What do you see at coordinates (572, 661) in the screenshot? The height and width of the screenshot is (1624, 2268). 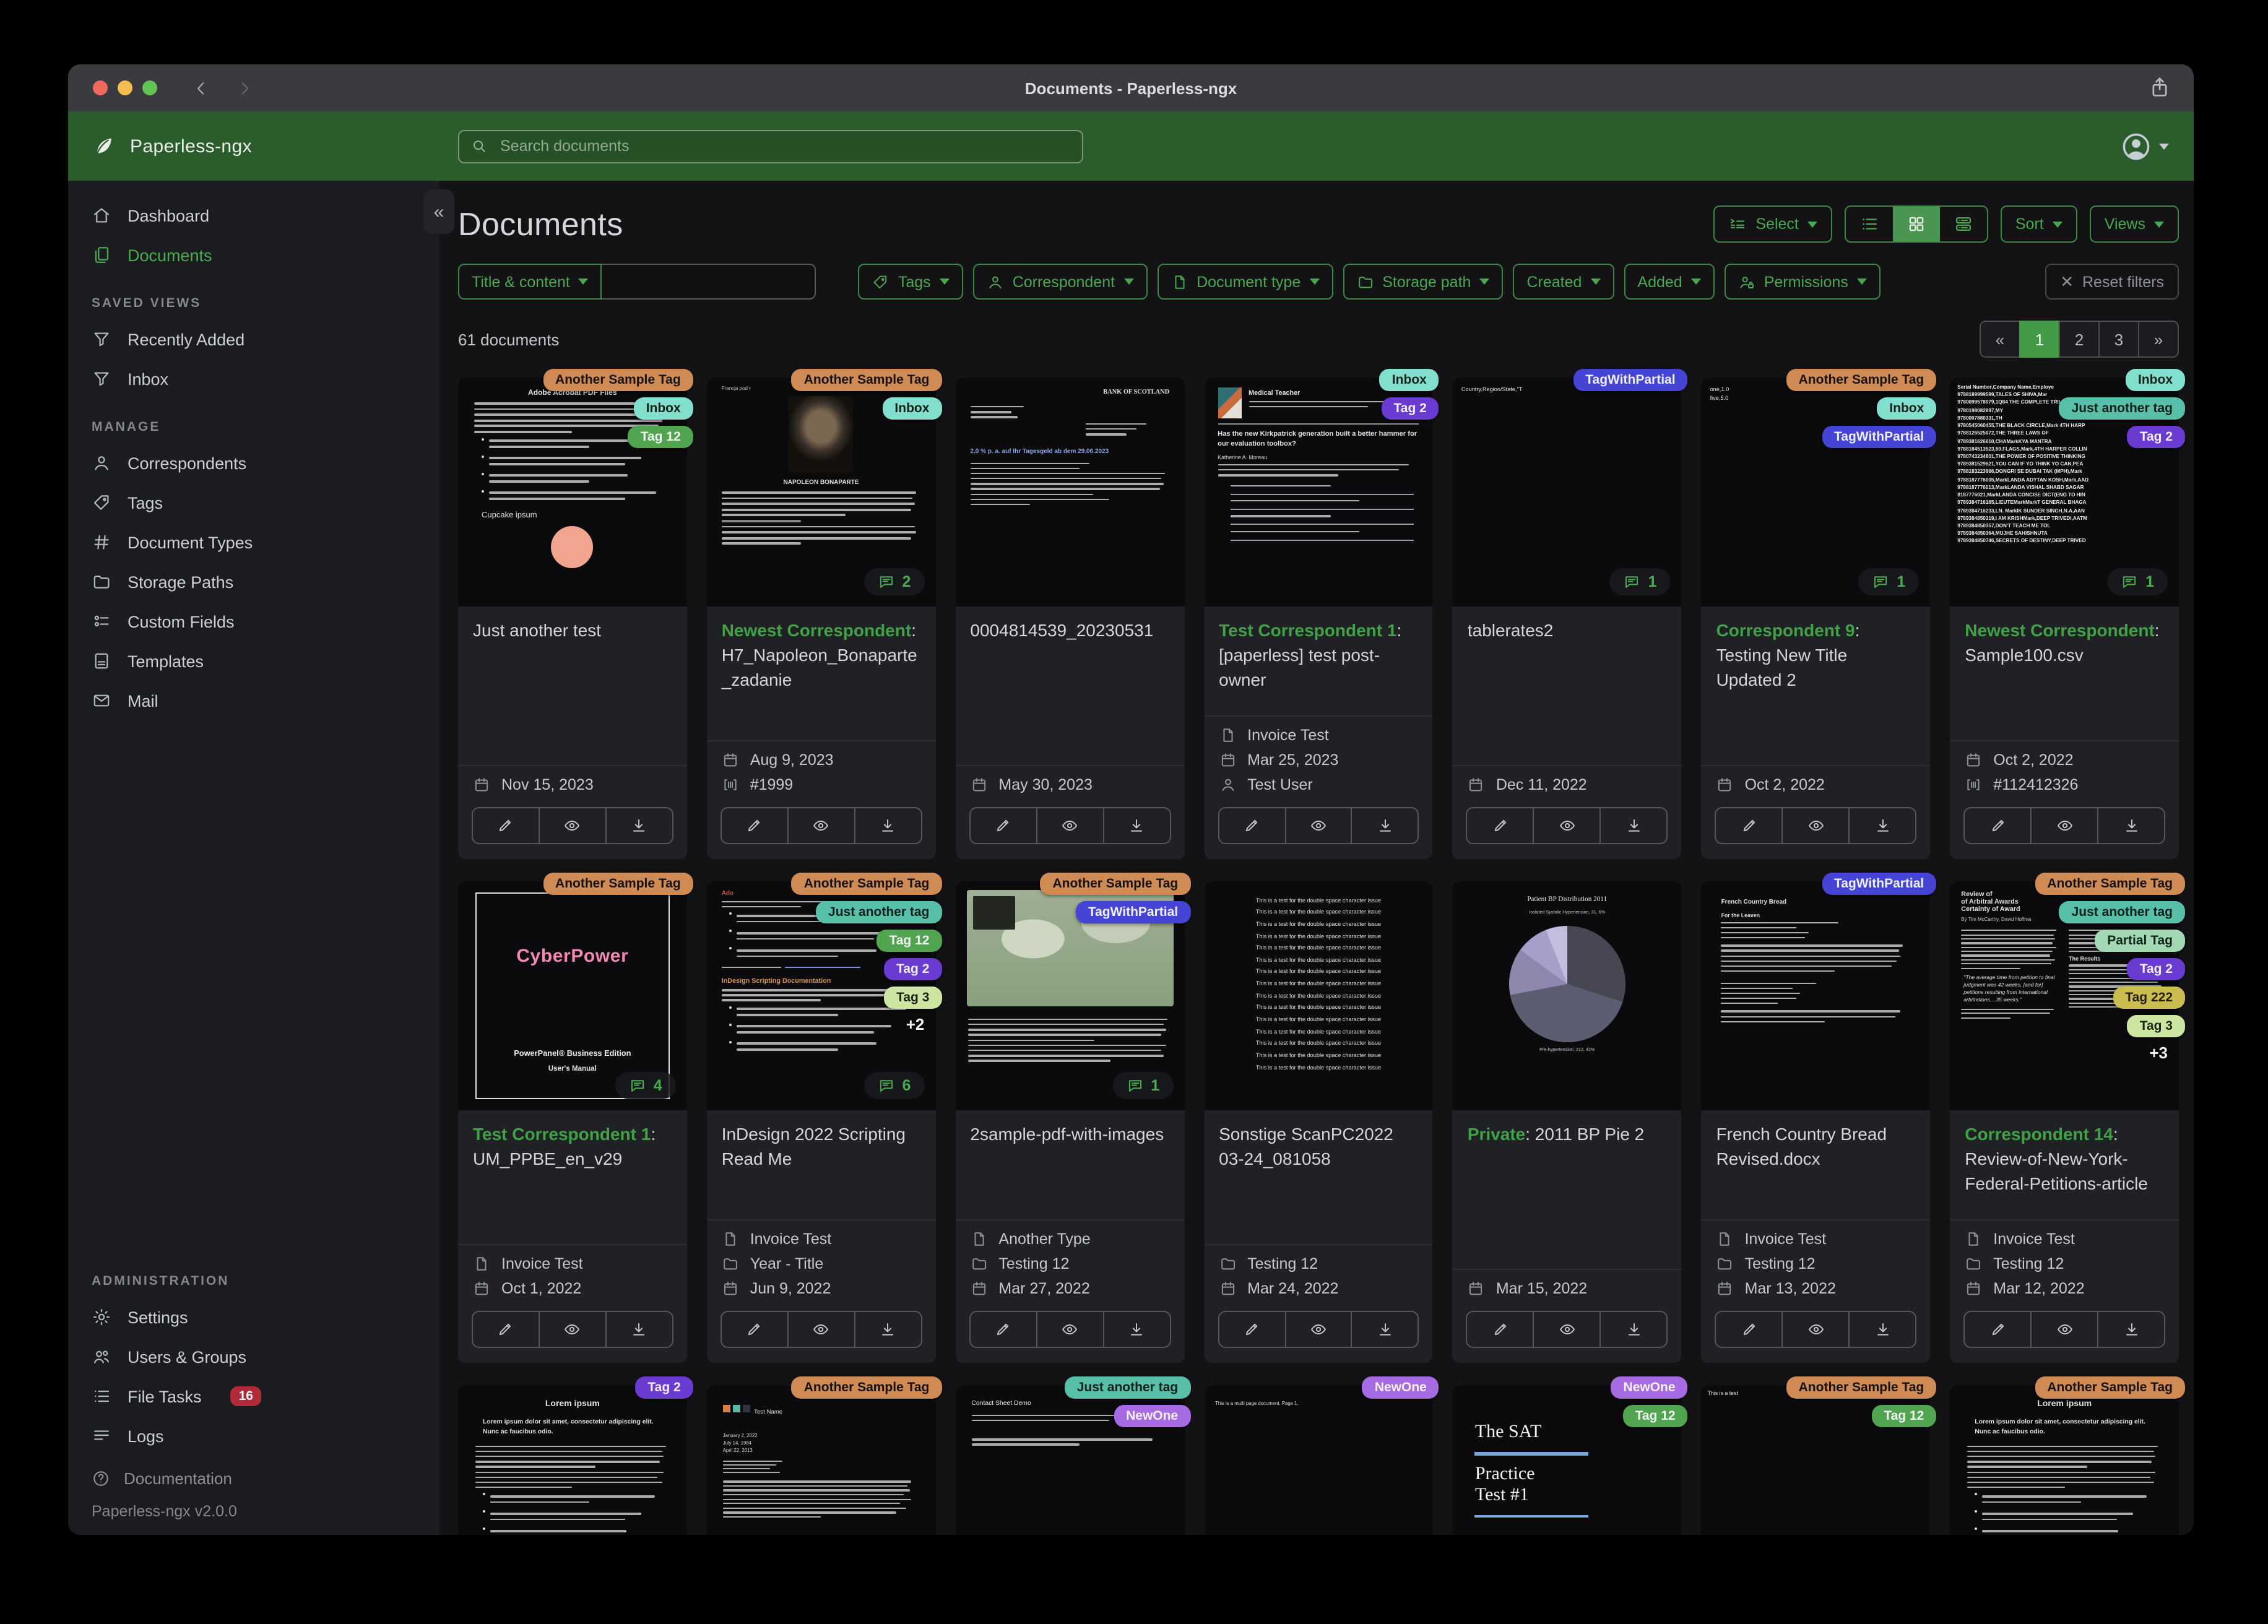 I see `document-title: Just another test` at bounding box center [572, 661].